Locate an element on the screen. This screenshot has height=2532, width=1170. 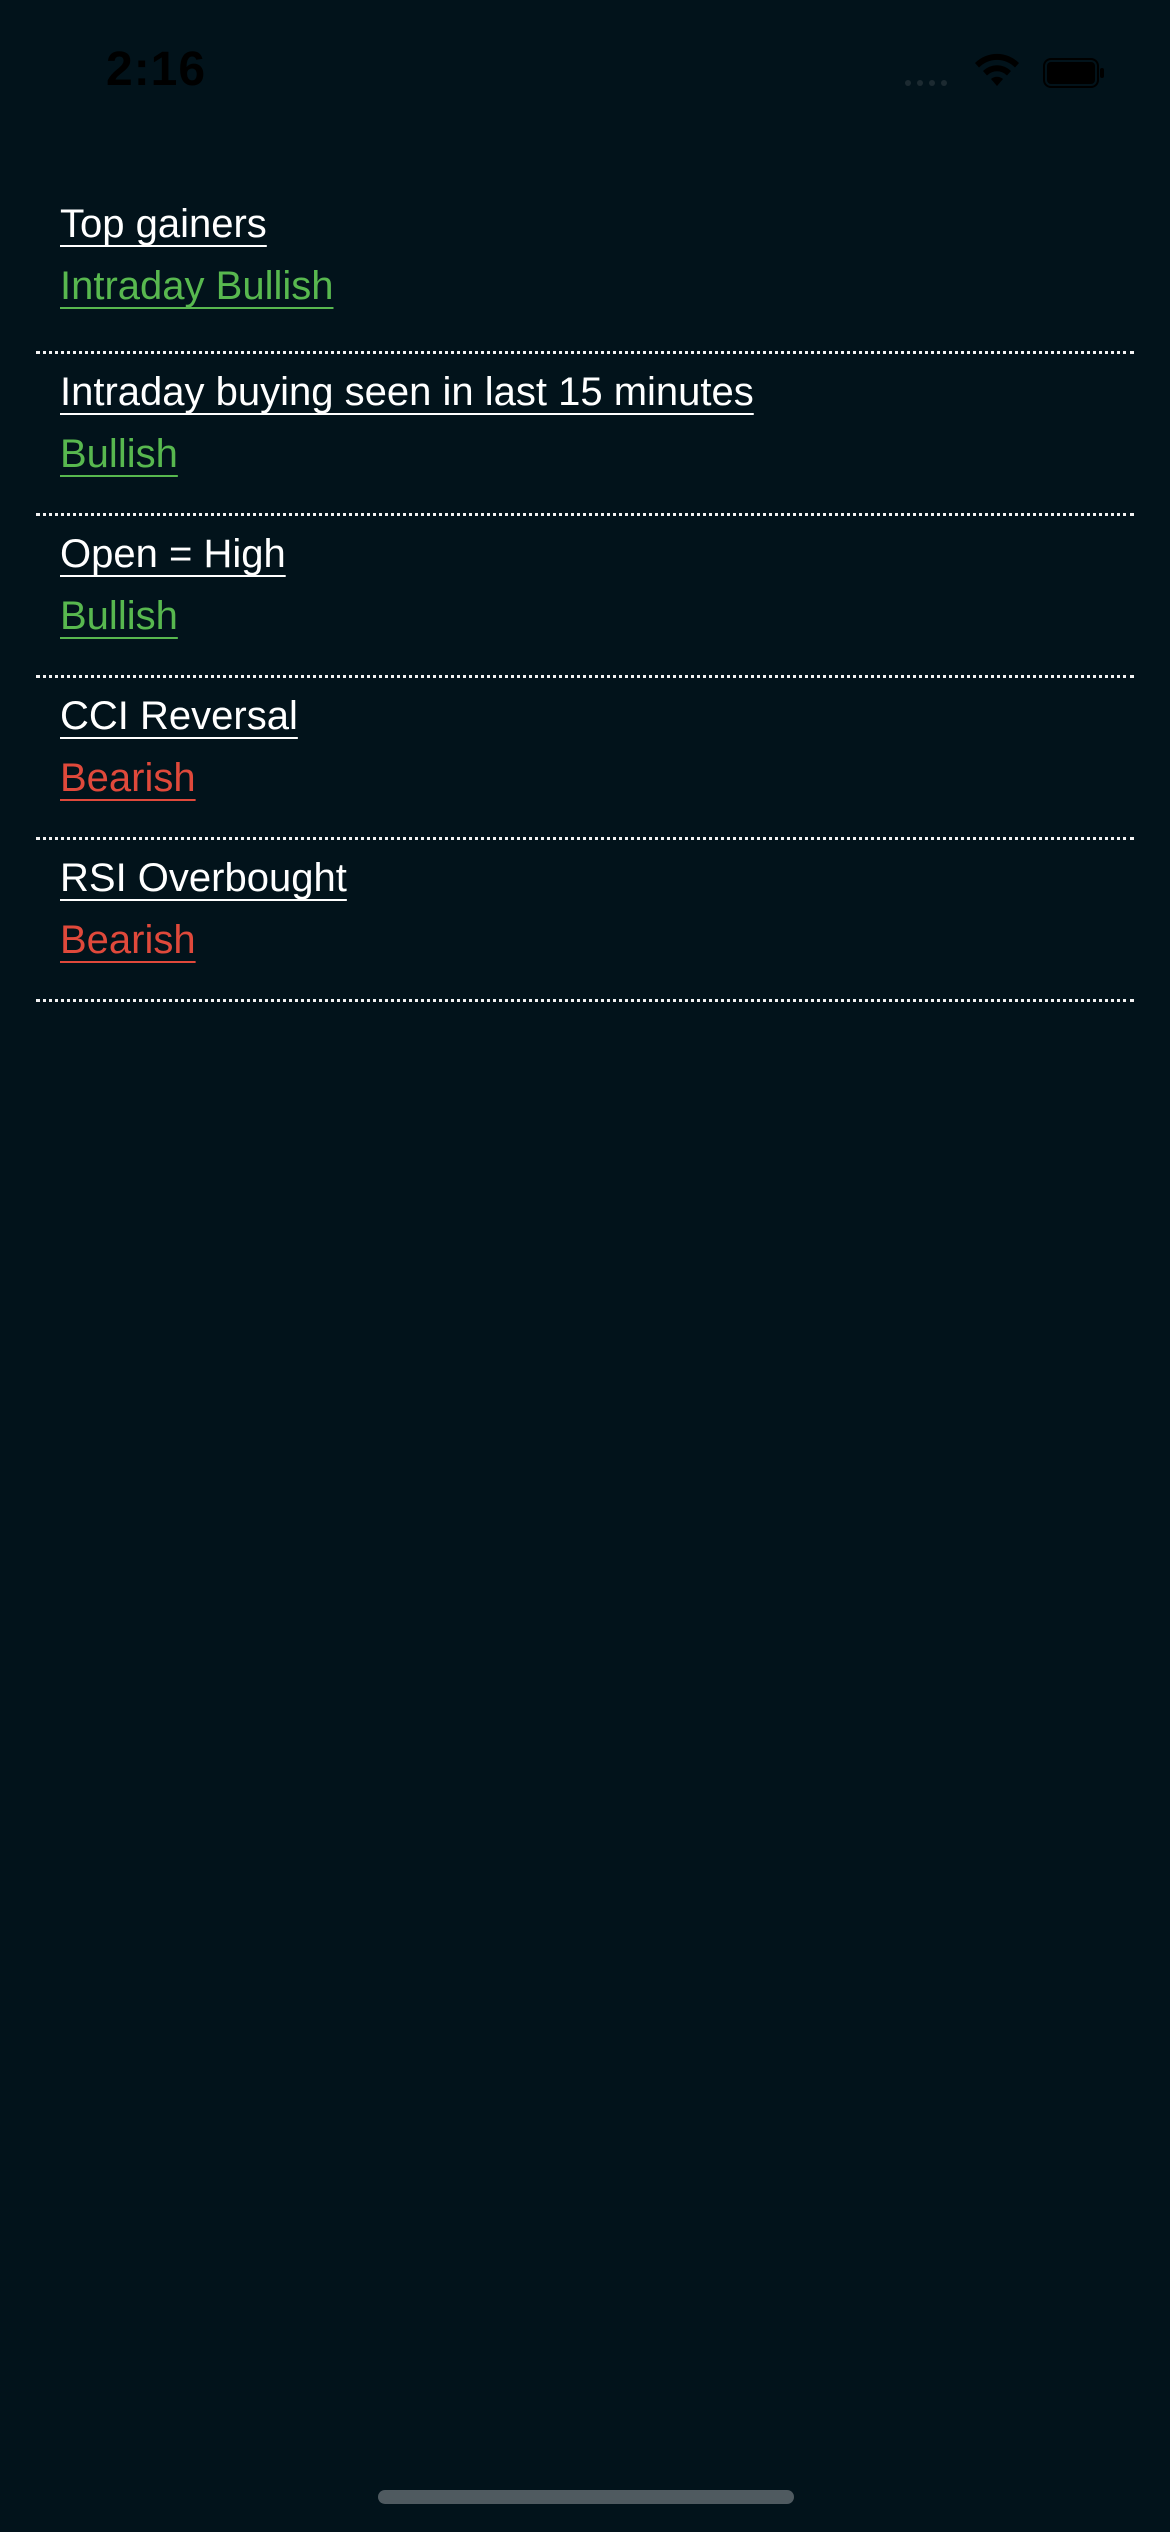
alert-name-link: Intraday buying seen in last 15 minutes is located at coordinates (407, 392).